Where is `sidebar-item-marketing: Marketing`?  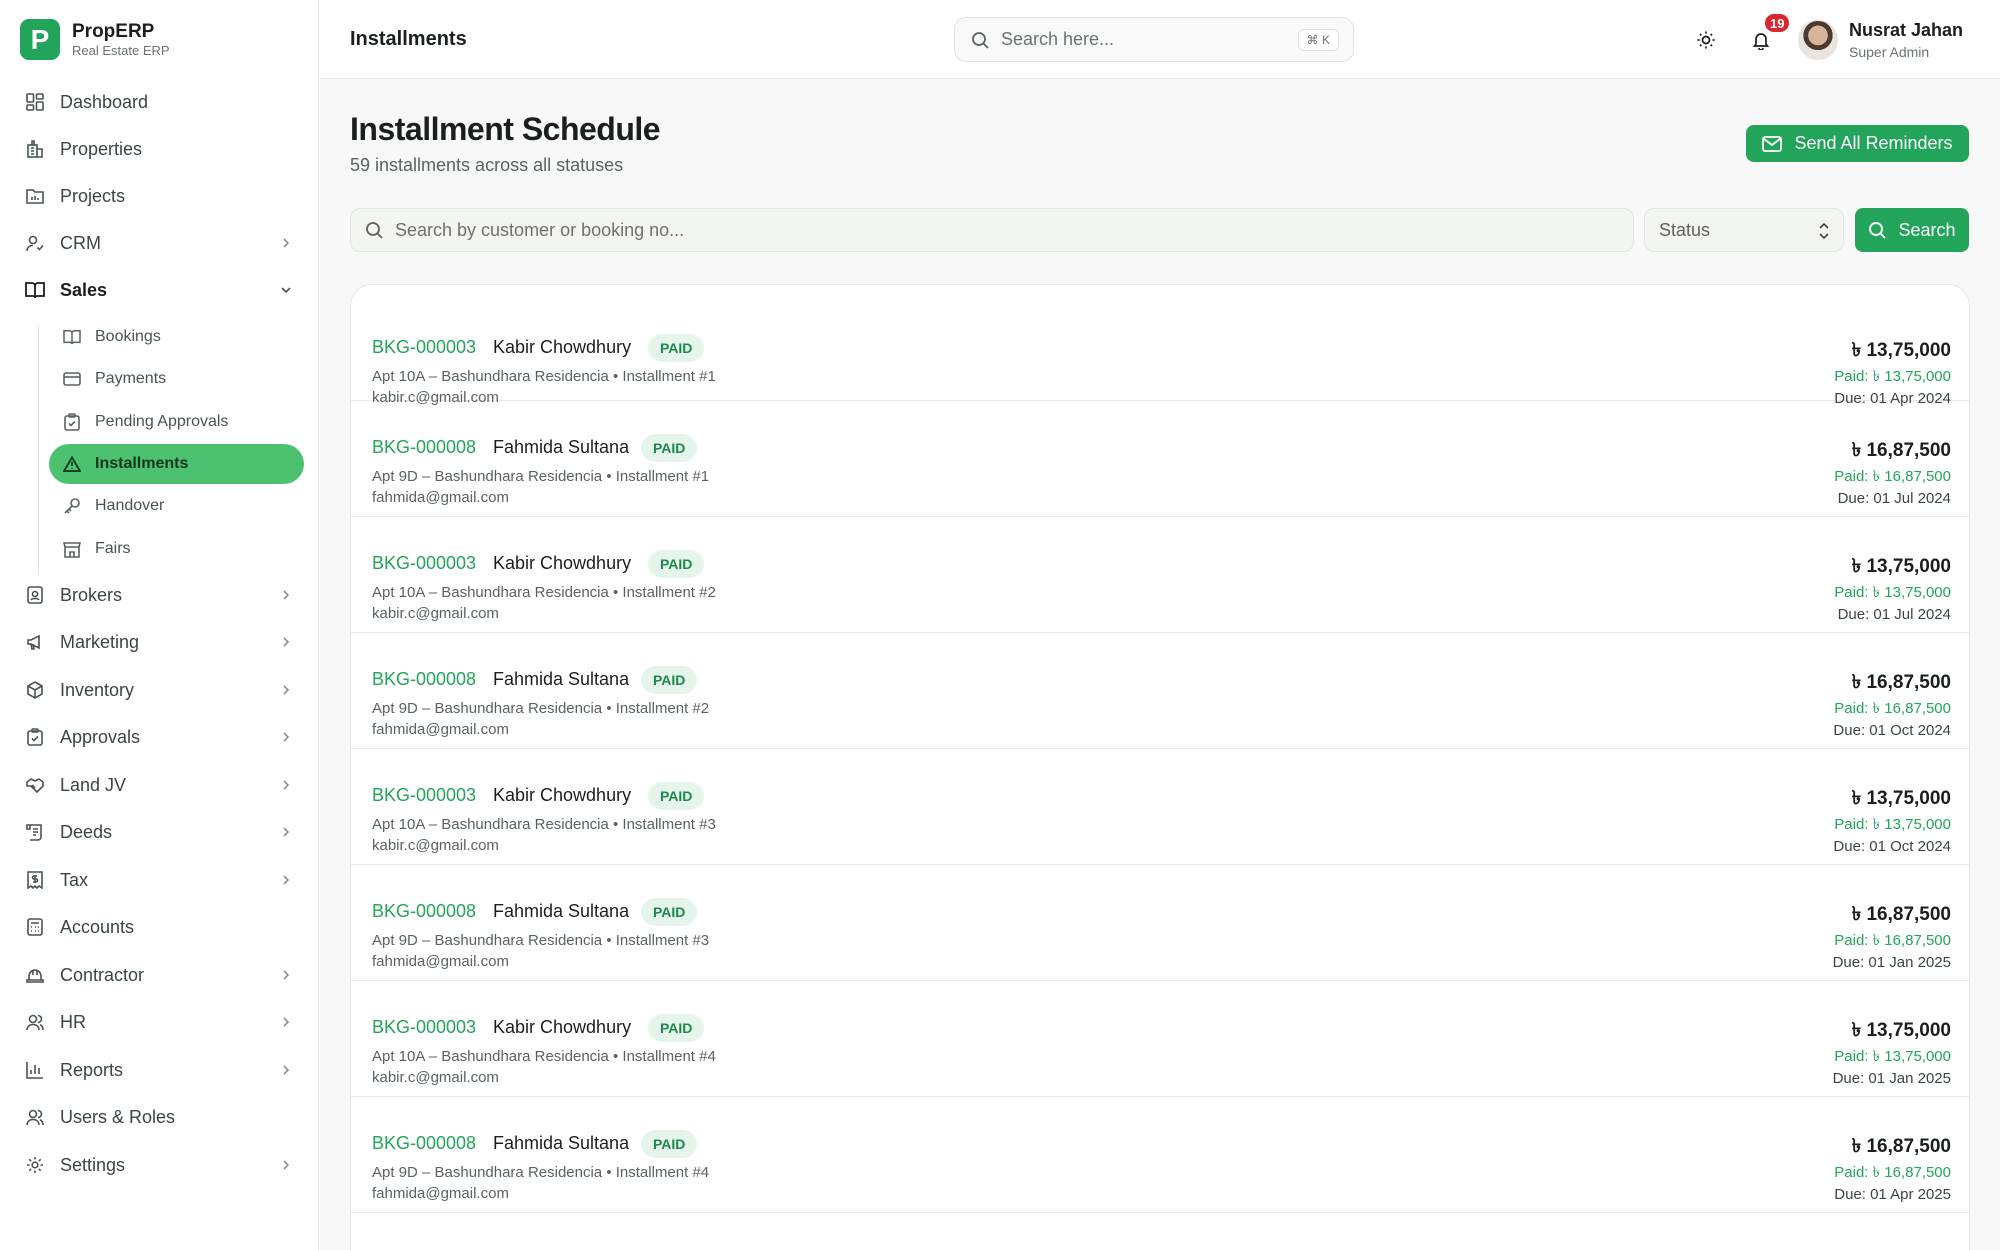
sidebar-item-marketing: Marketing is located at coordinates (159, 642).